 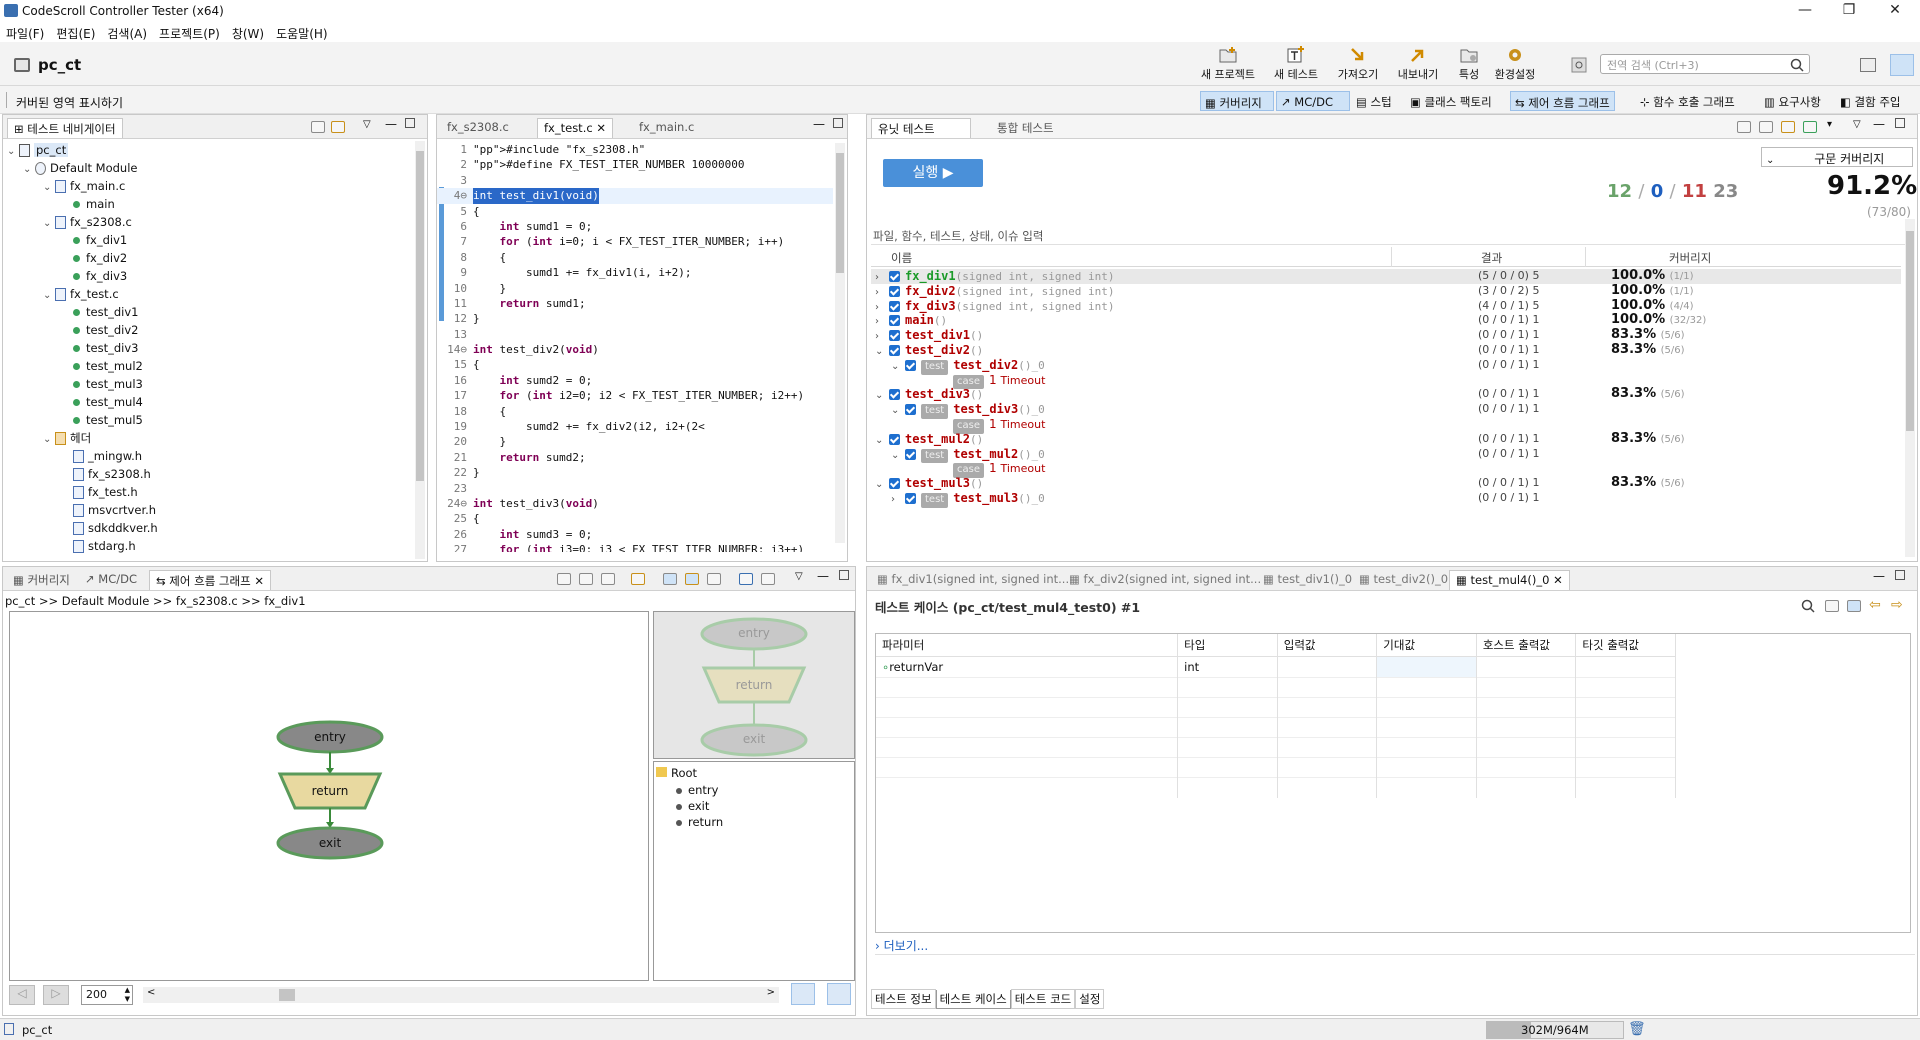 I want to click on zoom-search-icon, so click(x=803, y=994).